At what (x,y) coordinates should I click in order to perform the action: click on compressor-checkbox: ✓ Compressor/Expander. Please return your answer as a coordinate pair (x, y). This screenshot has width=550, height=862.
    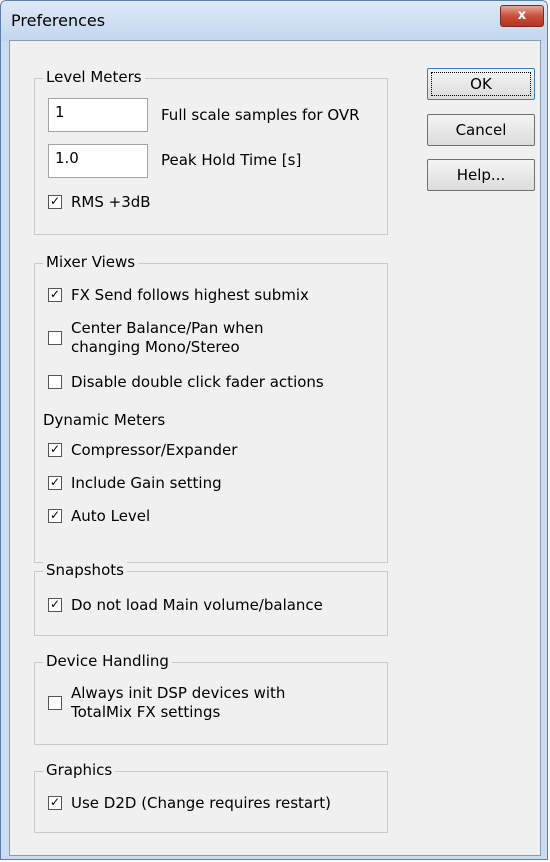
    Looking at the image, I should click on (142, 450).